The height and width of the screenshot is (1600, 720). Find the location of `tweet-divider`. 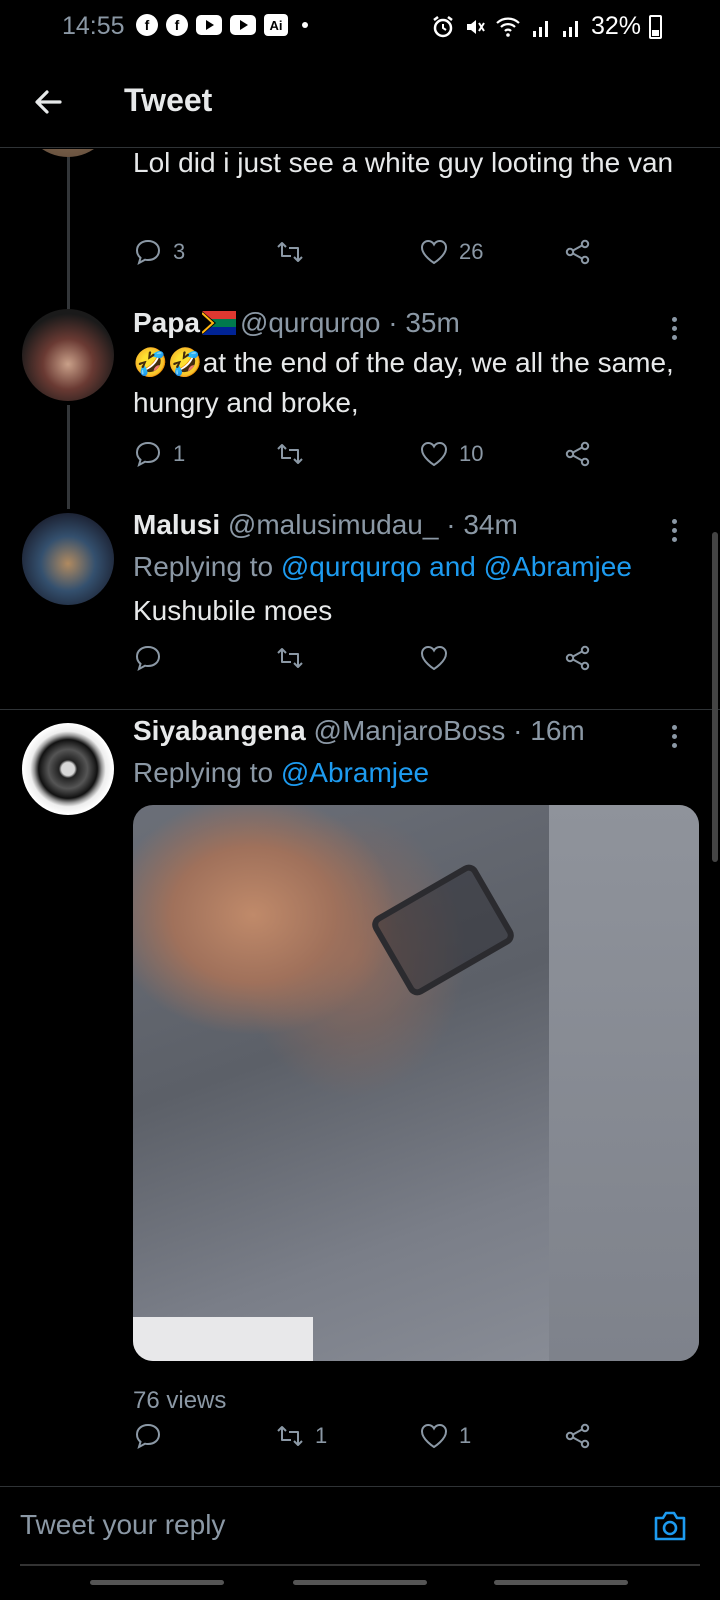

tweet-divider is located at coordinates (360, 709).